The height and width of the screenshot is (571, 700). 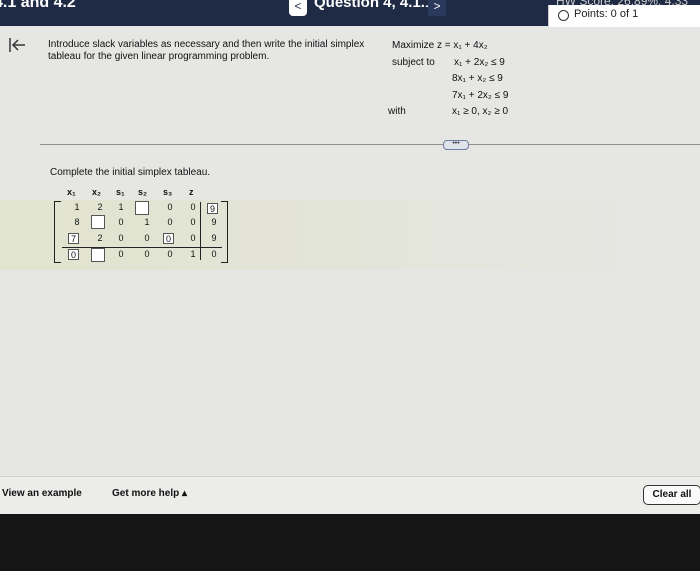 What do you see at coordinates (214, 238) in the screenshot?
I see `cell-r3-rhs: 9` at bounding box center [214, 238].